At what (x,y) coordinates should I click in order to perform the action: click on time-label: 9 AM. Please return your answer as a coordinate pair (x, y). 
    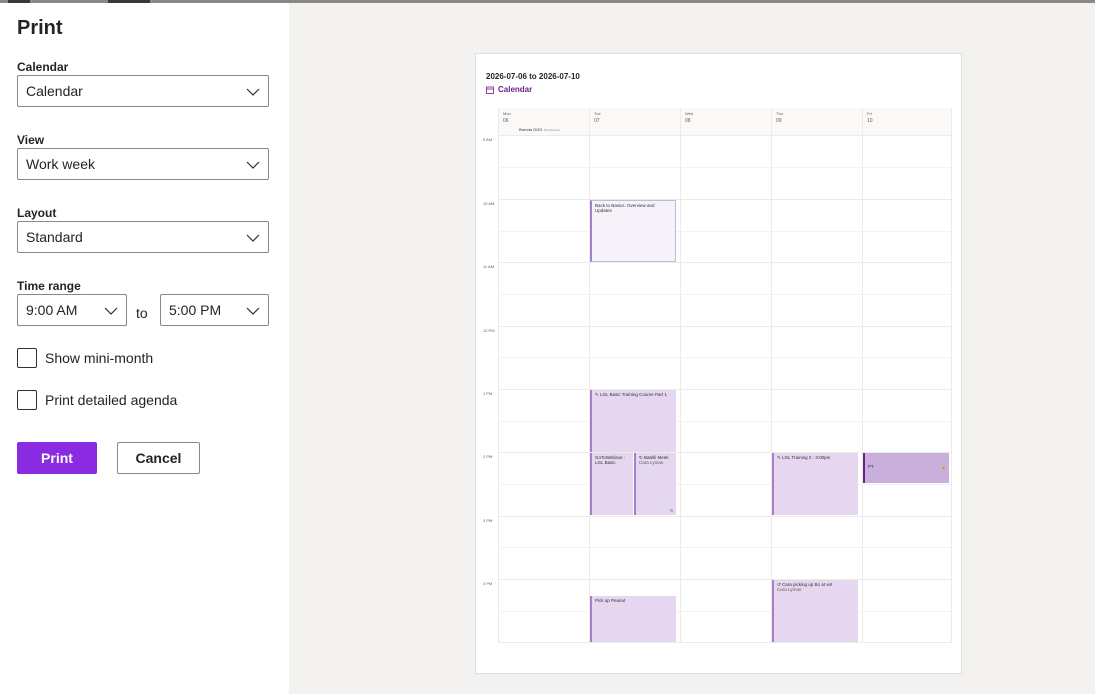
    Looking at the image, I should click on (488, 139).